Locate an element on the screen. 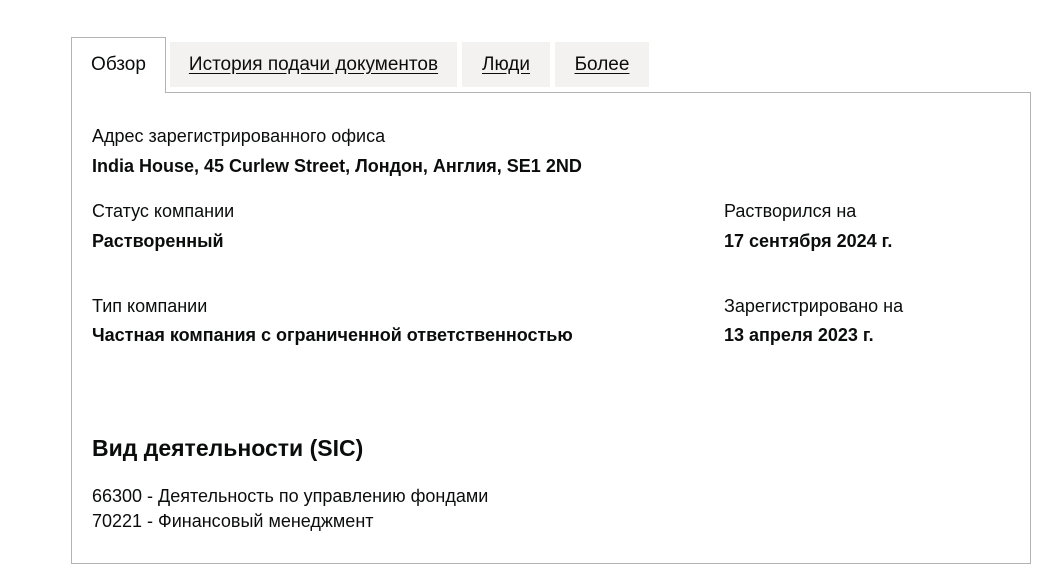 The image size is (1061, 577). company-status-label: Статус компании is located at coordinates (163, 211).